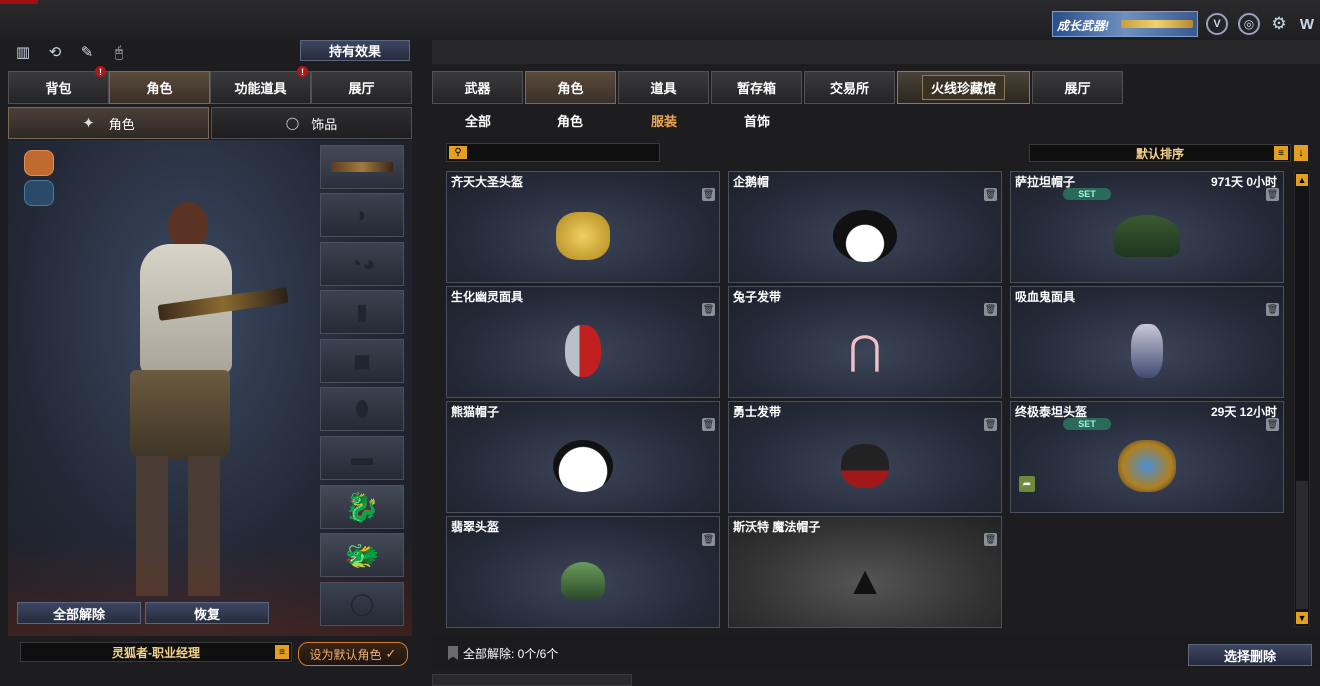 The image size is (1320, 686). What do you see at coordinates (865, 465) in the screenshot?
I see `warrior-headband-icon` at bounding box center [865, 465].